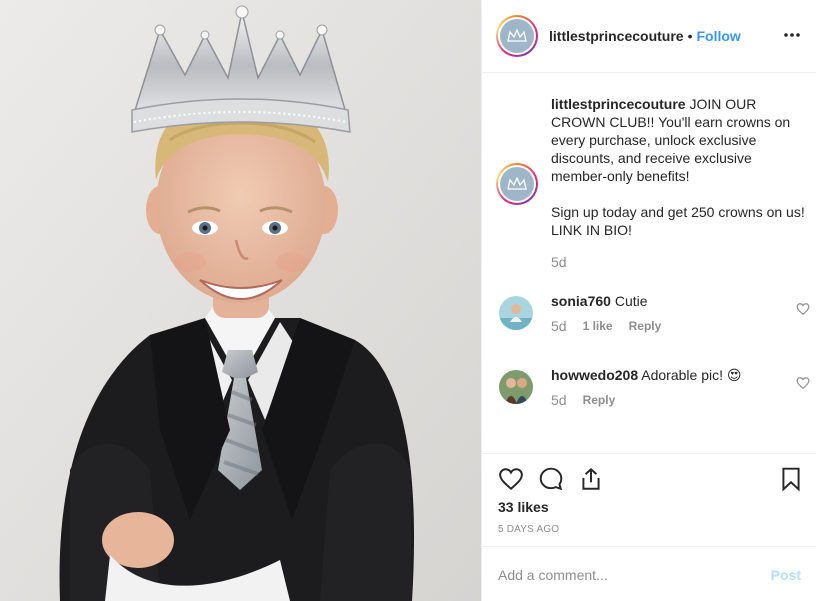  What do you see at coordinates (559, 262) in the screenshot?
I see `caption-time: 5d` at bounding box center [559, 262].